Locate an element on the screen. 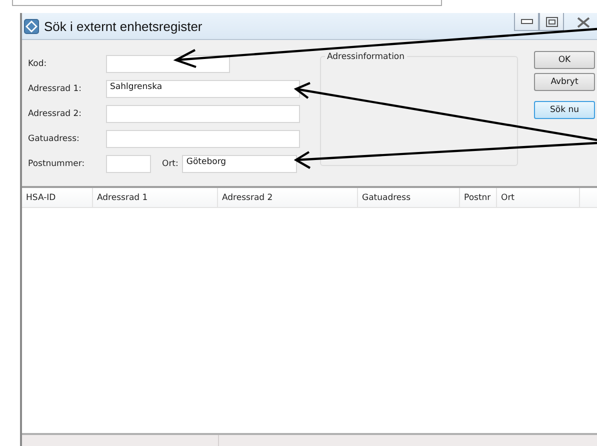 Image resolution: width=597 pixels, height=446 pixels. maximize-button is located at coordinates (551, 22).